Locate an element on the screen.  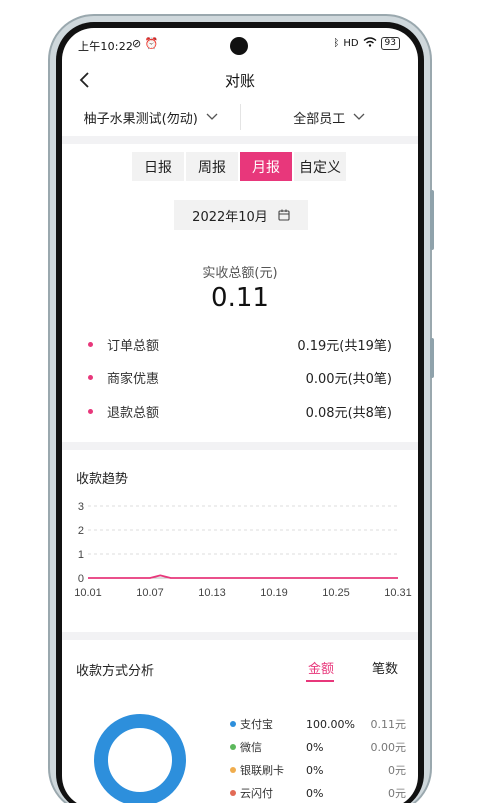
period-tabs: 日报 周报 月报 自定义 is located at coordinates (239, 166).